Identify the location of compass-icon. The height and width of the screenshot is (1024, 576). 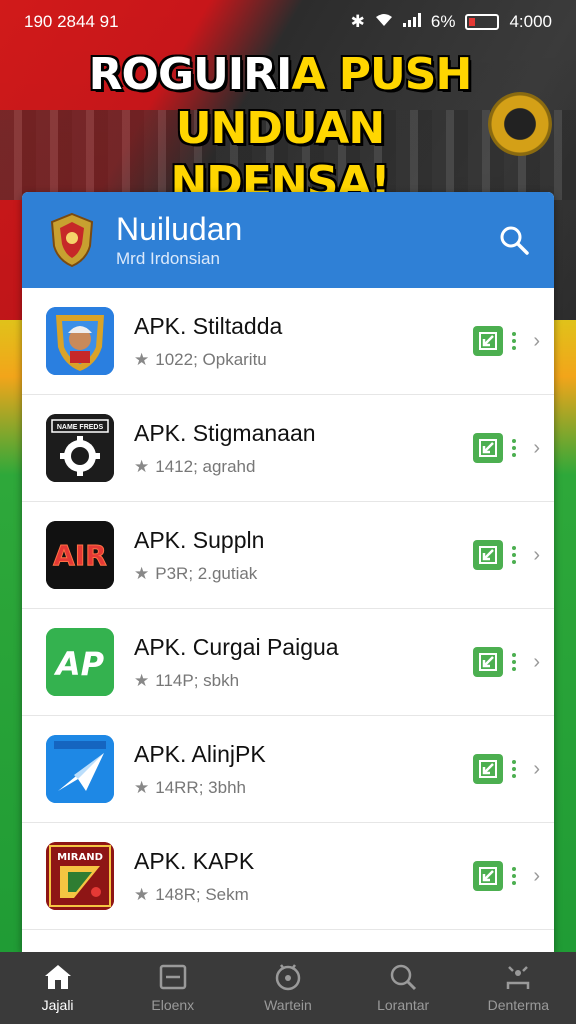
(288, 977).